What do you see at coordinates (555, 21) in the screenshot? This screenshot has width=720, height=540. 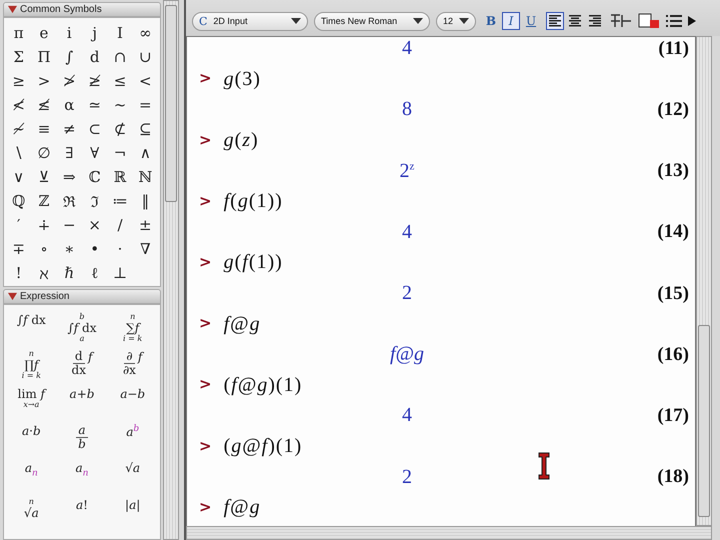 I see `align-left-button` at bounding box center [555, 21].